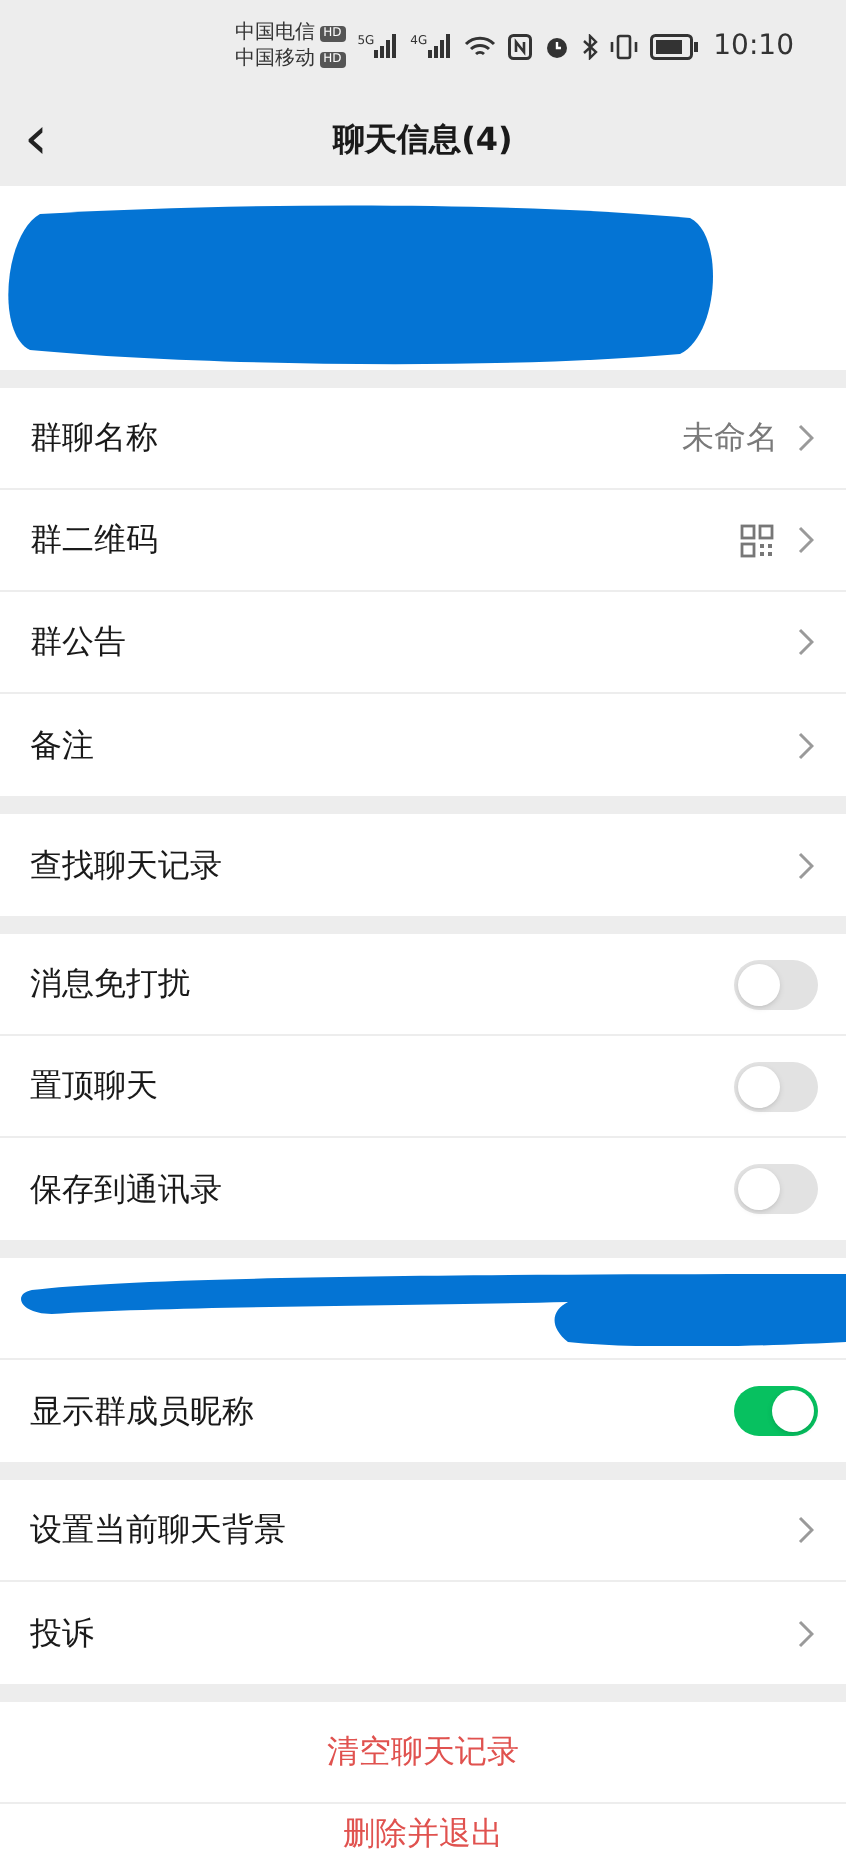 The height and width of the screenshot is (1862, 846). What do you see at coordinates (479, 46) in the screenshot?
I see `wifi-icon` at bounding box center [479, 46].